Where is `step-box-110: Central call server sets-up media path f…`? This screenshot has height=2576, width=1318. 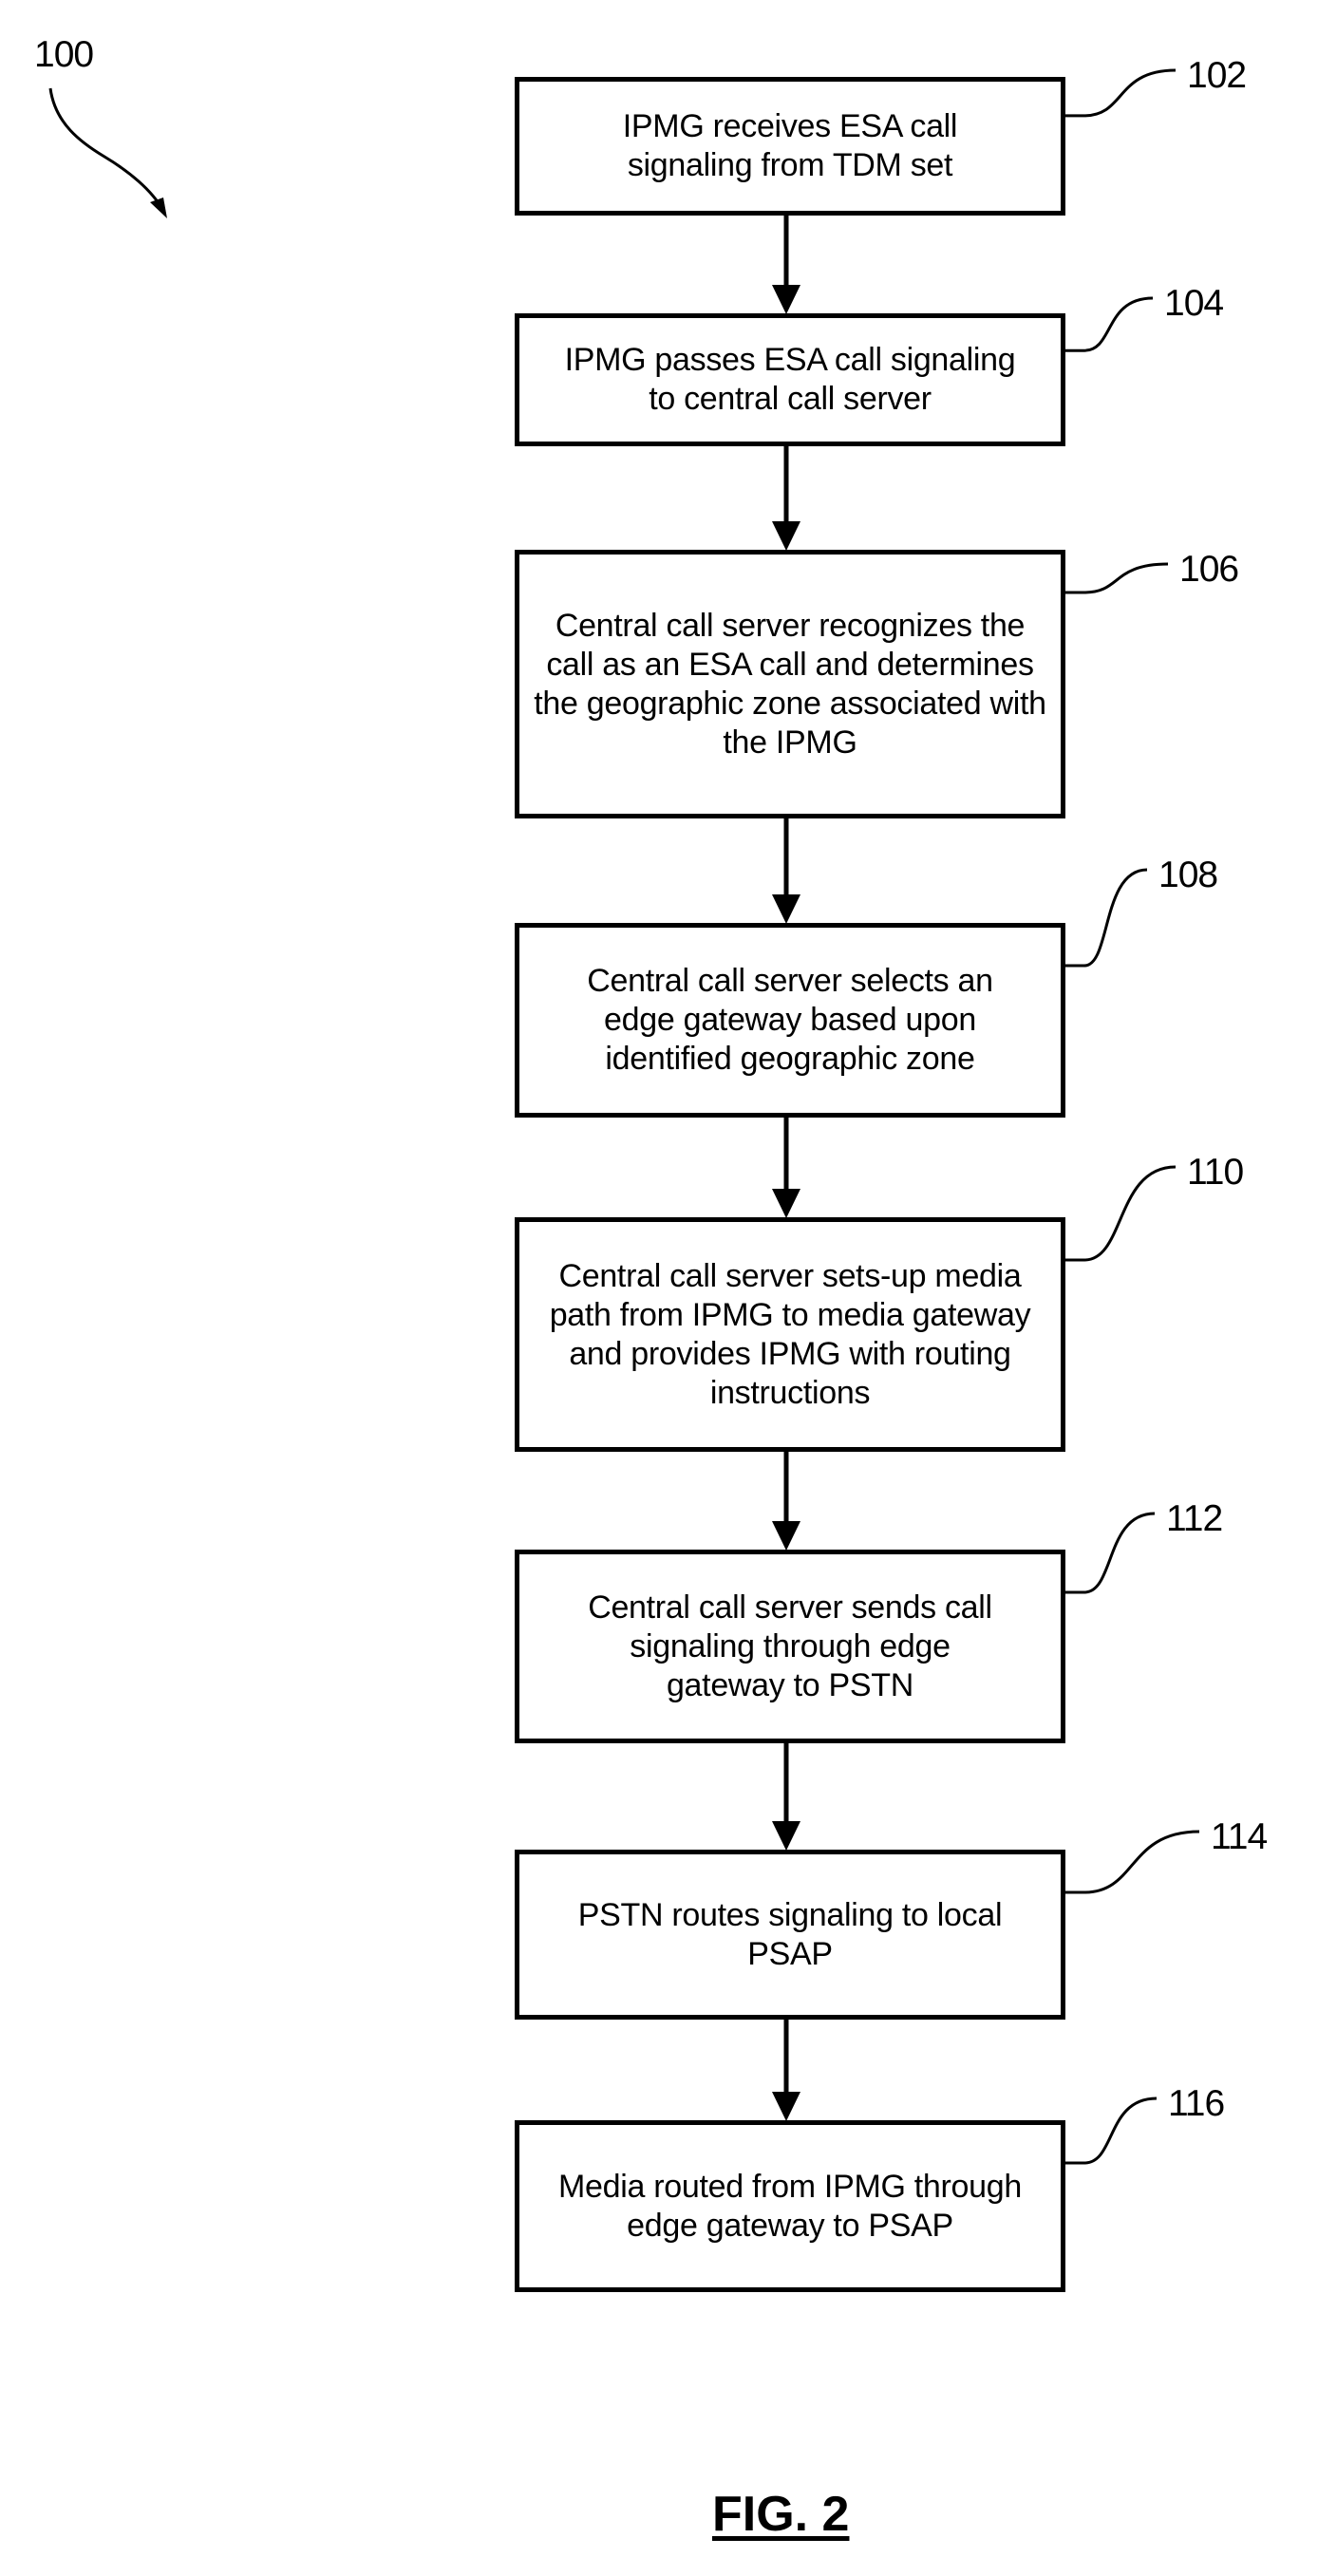
step-box-110: Central call server sets-up media path f… is located at coordinates (790, 1334).